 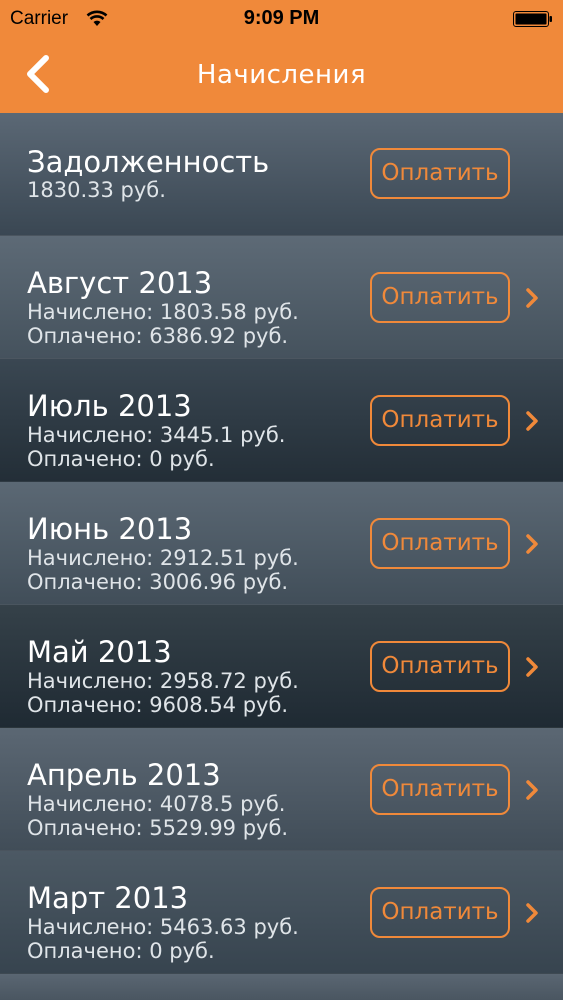 What do you see at coordinates (281, 174) in the screenshot?
I see `debt-row: Задолженность 1830.33 руб. Оплатить` at bounding box center [281, 174].